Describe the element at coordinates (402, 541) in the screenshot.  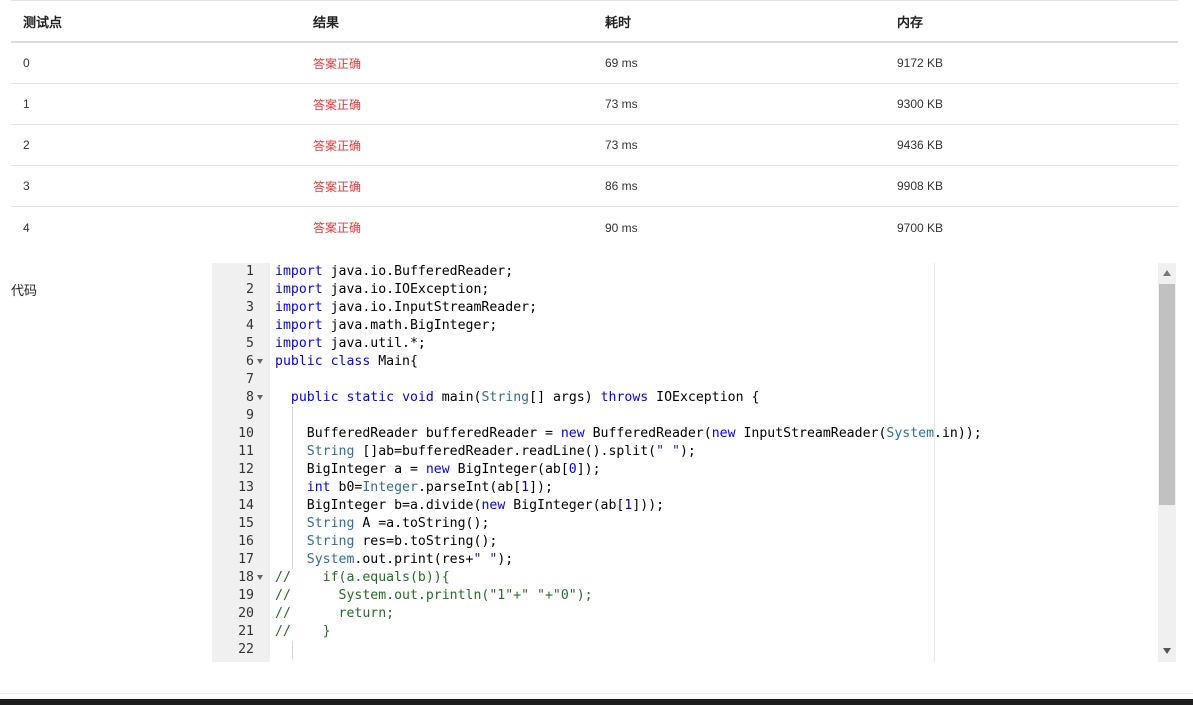
I see `code-text: String res=b.toString();` at that location.